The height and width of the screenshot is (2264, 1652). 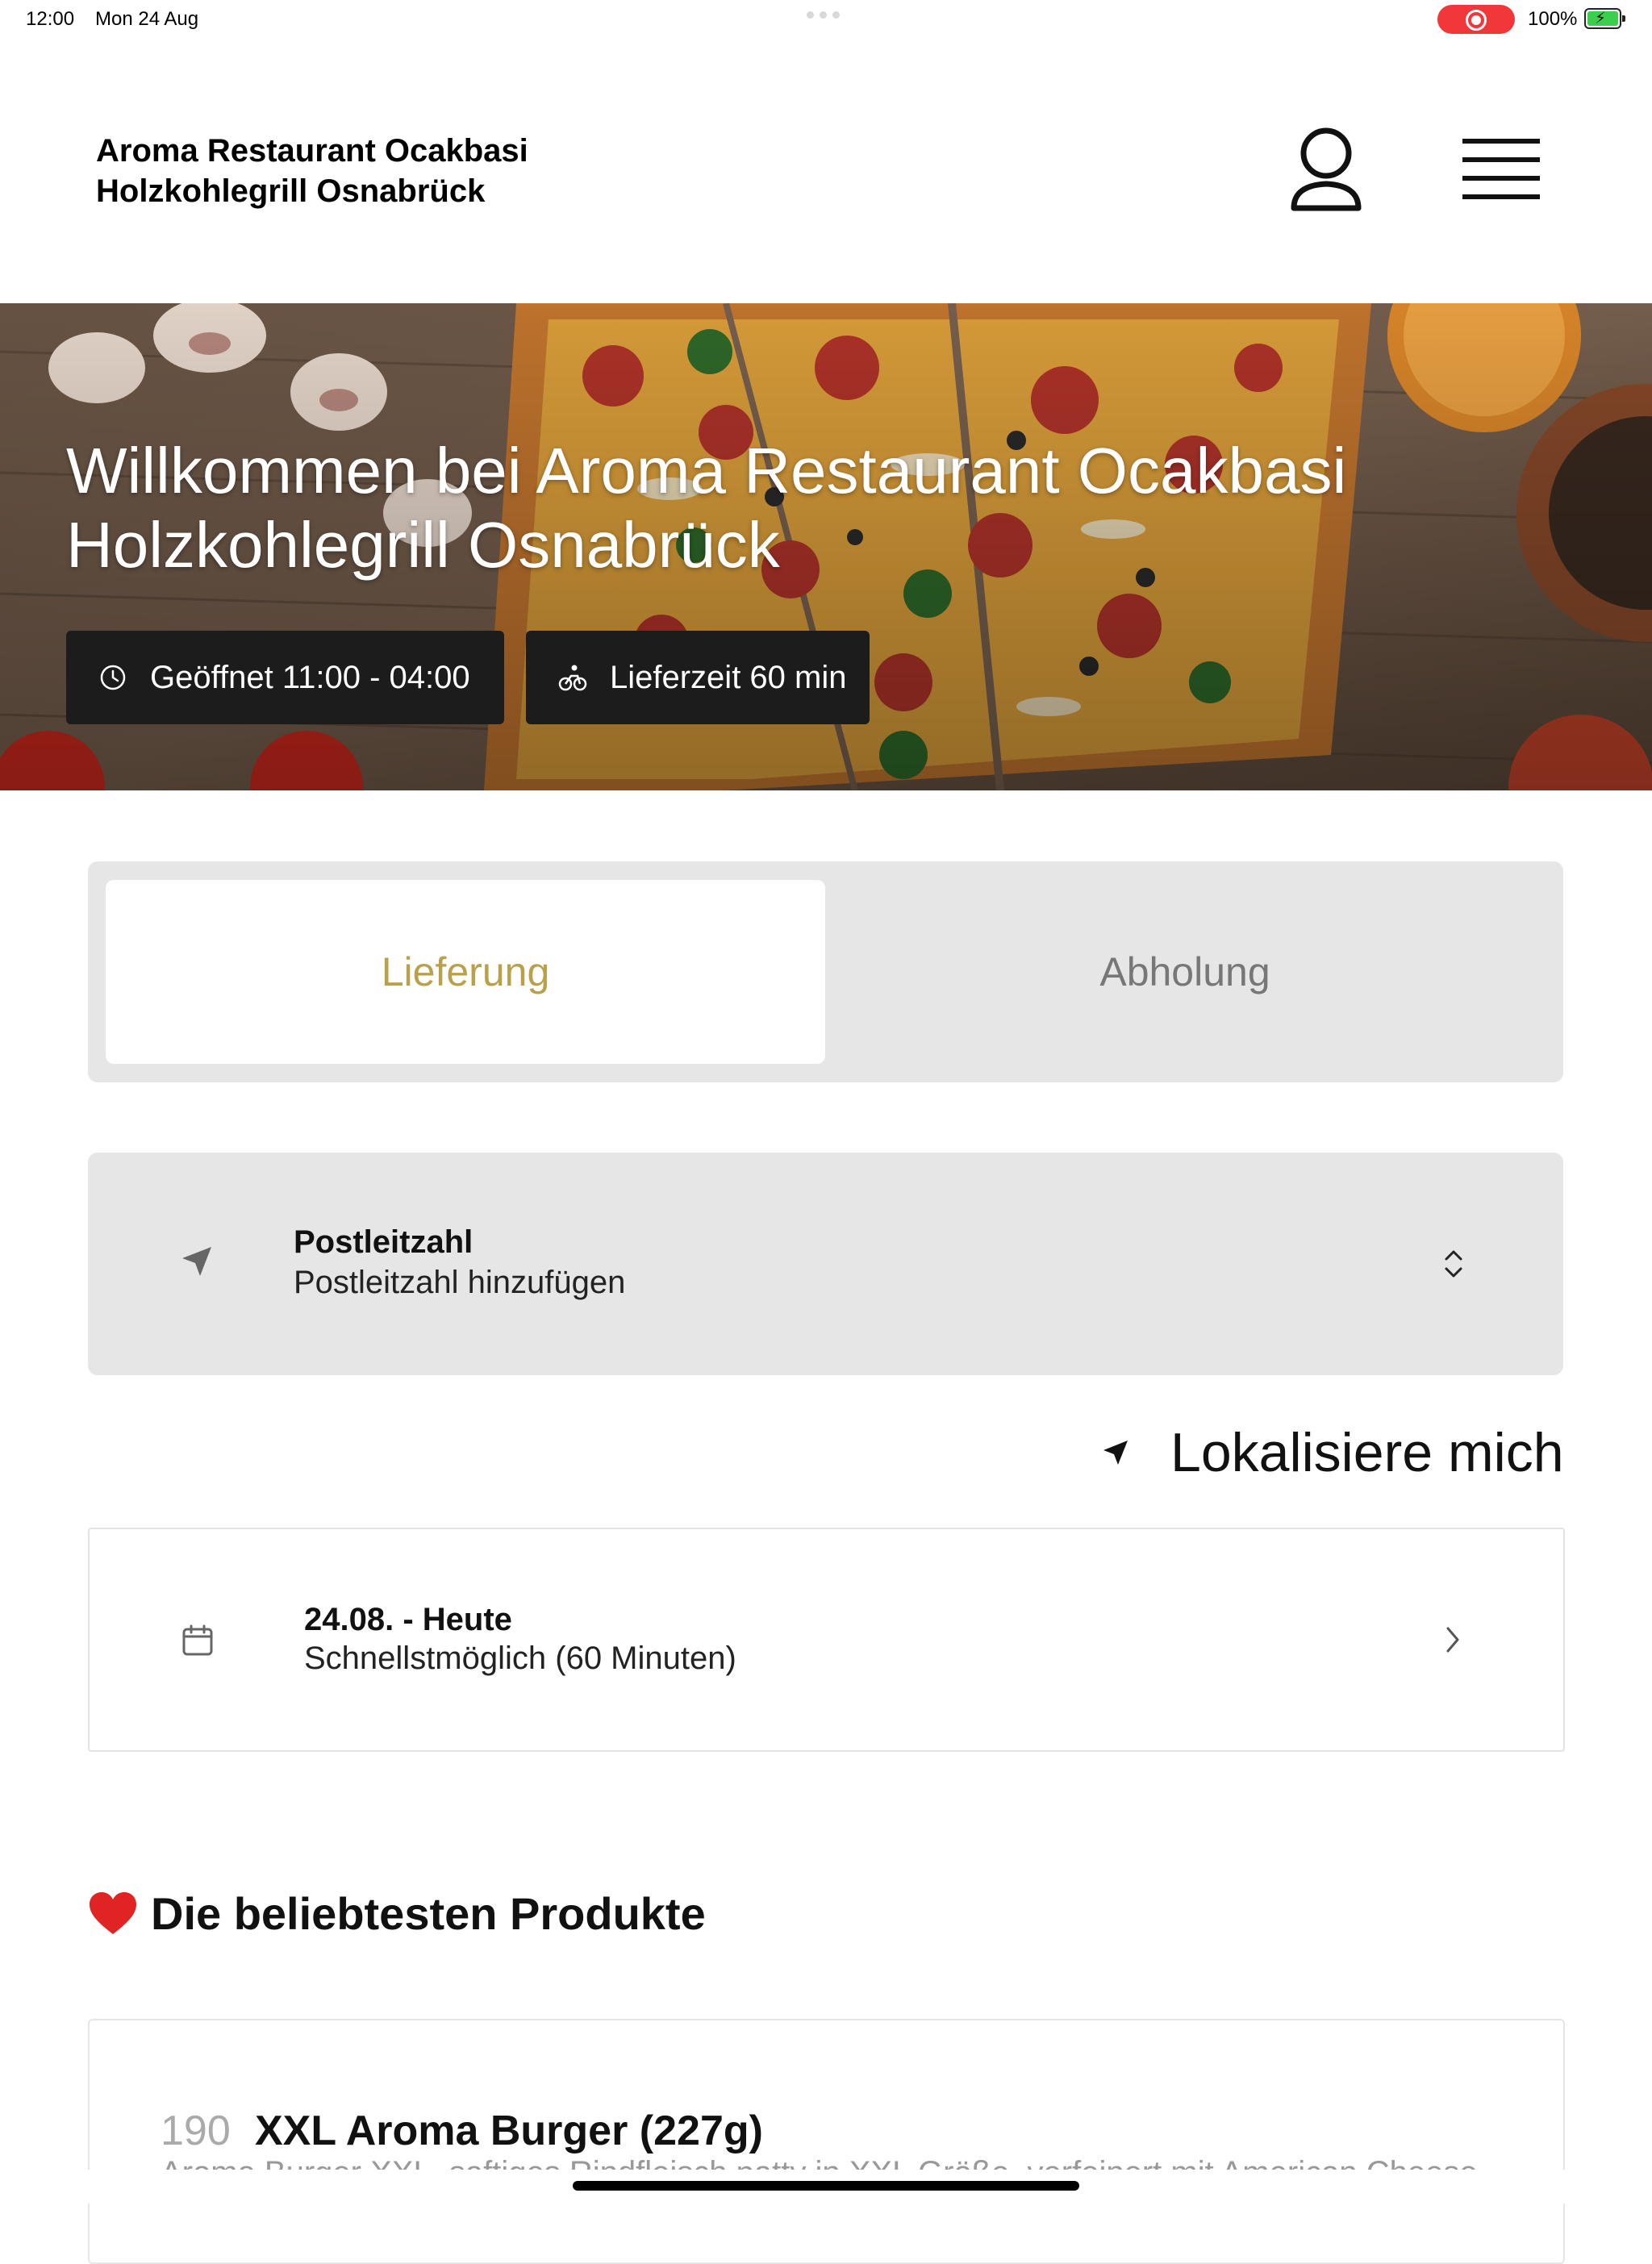 What do you see at coordinates (50, 19) in the screenshot?
I see `status-time: 12:00` at bounding box center [50, 19].